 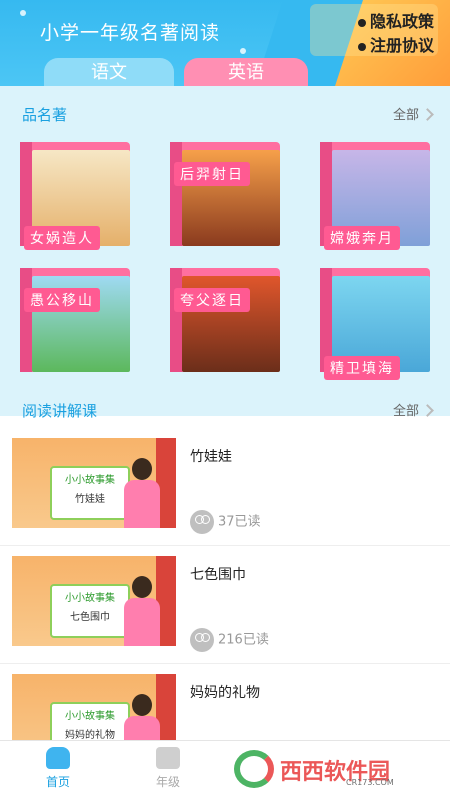 I want to click on lesson-thumbnail: 小小故事集 七色围巾, so click(x=94, y=601).